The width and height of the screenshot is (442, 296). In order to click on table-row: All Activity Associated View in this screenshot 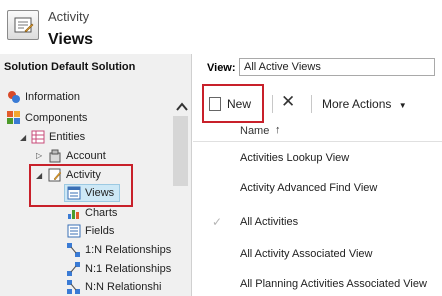, I will do `click(317, 255)`.